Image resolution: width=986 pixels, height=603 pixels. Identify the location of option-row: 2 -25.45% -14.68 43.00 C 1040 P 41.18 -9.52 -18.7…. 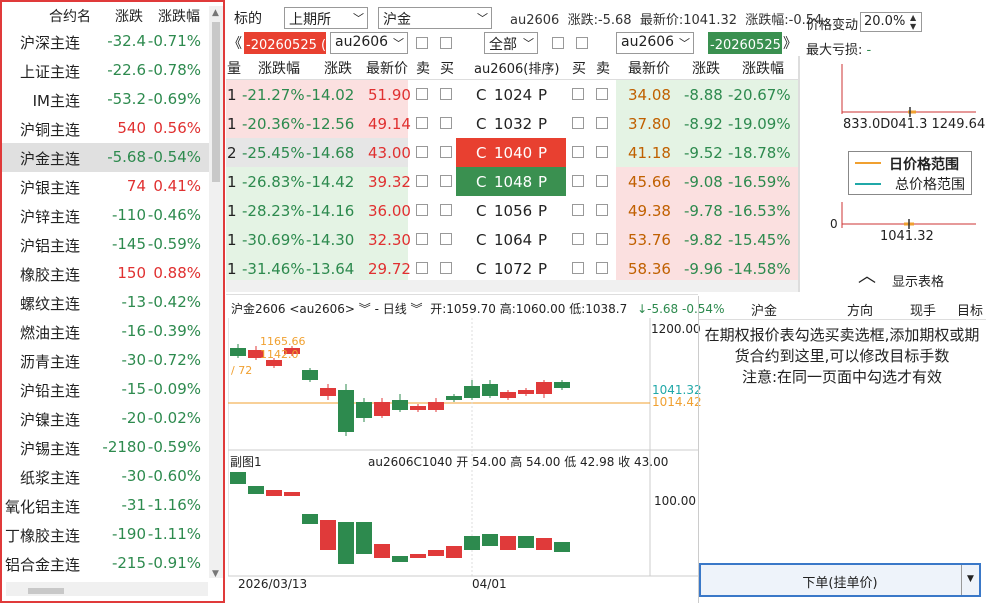
(512, 152).